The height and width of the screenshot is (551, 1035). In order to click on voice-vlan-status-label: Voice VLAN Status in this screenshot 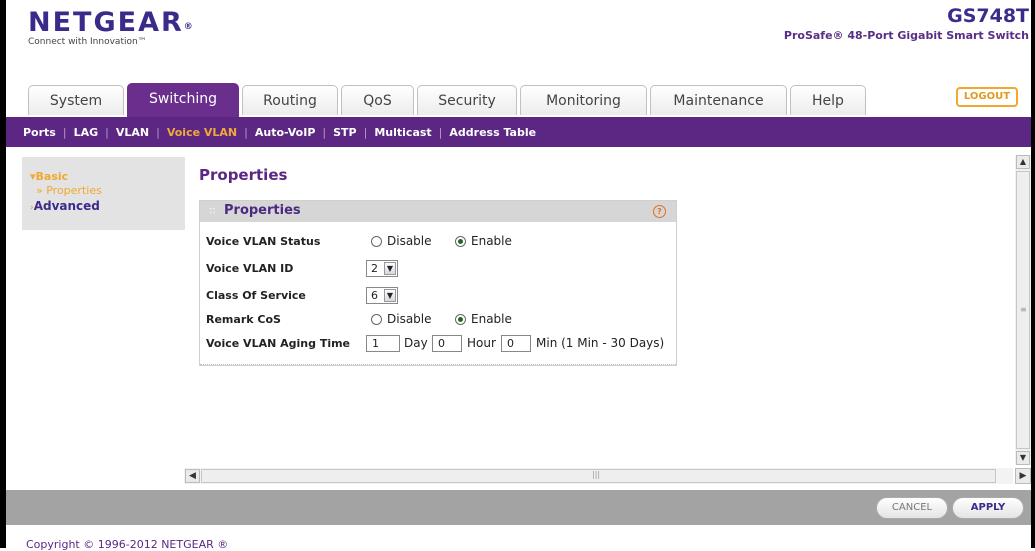, I will do `click(263, 241)`.